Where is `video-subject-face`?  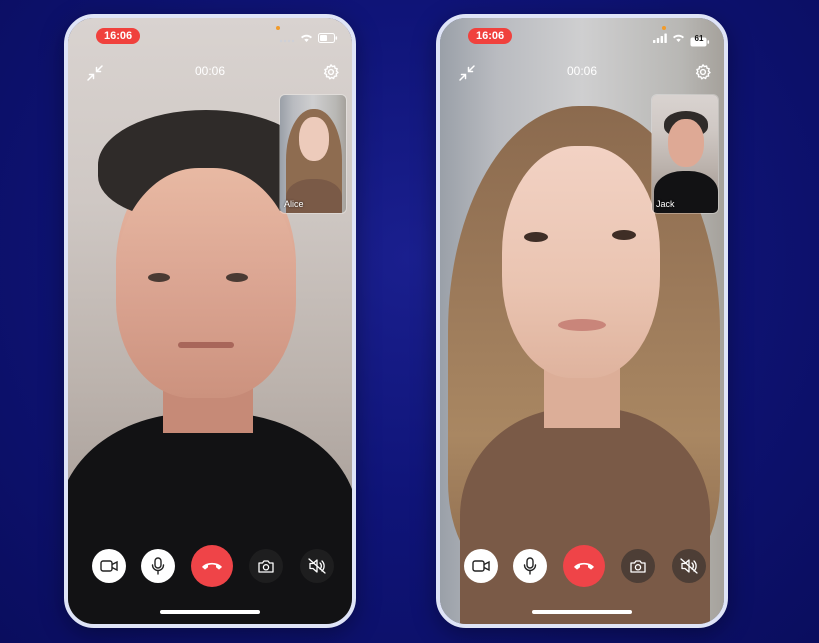
video-subject-face is located at coordinates (581, 262).